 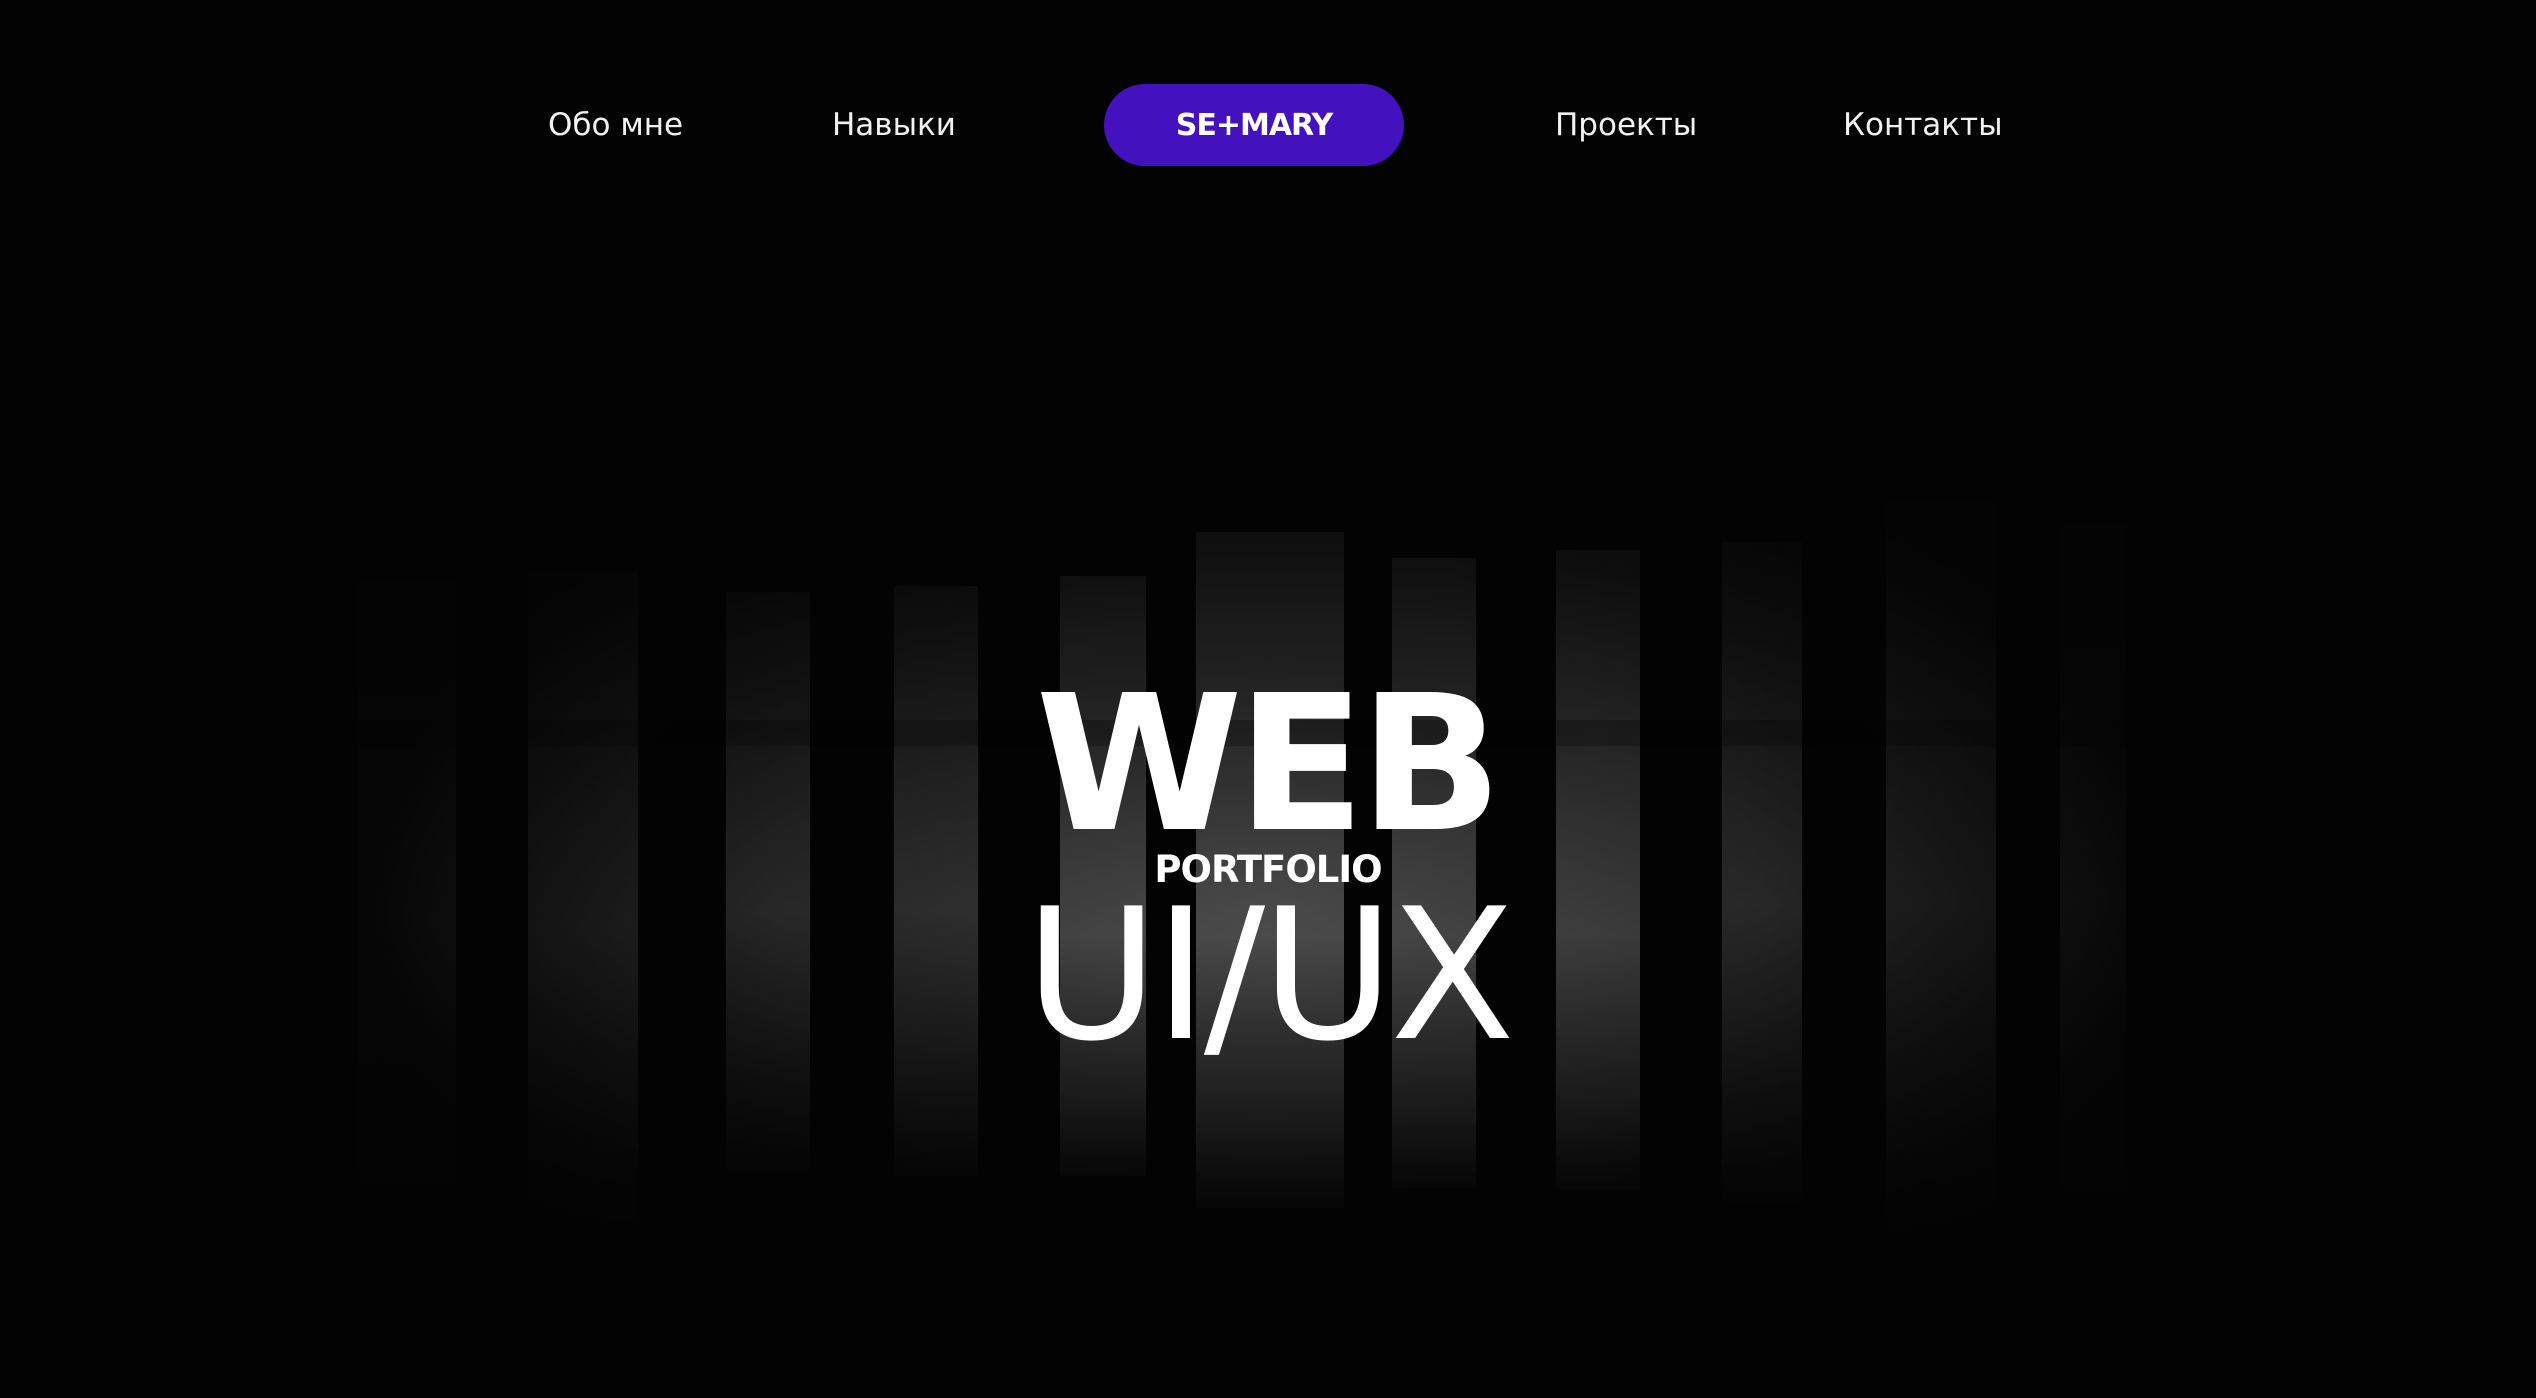 I want to click on logo-button: SE+MARY, so click(x=1254, y=125).